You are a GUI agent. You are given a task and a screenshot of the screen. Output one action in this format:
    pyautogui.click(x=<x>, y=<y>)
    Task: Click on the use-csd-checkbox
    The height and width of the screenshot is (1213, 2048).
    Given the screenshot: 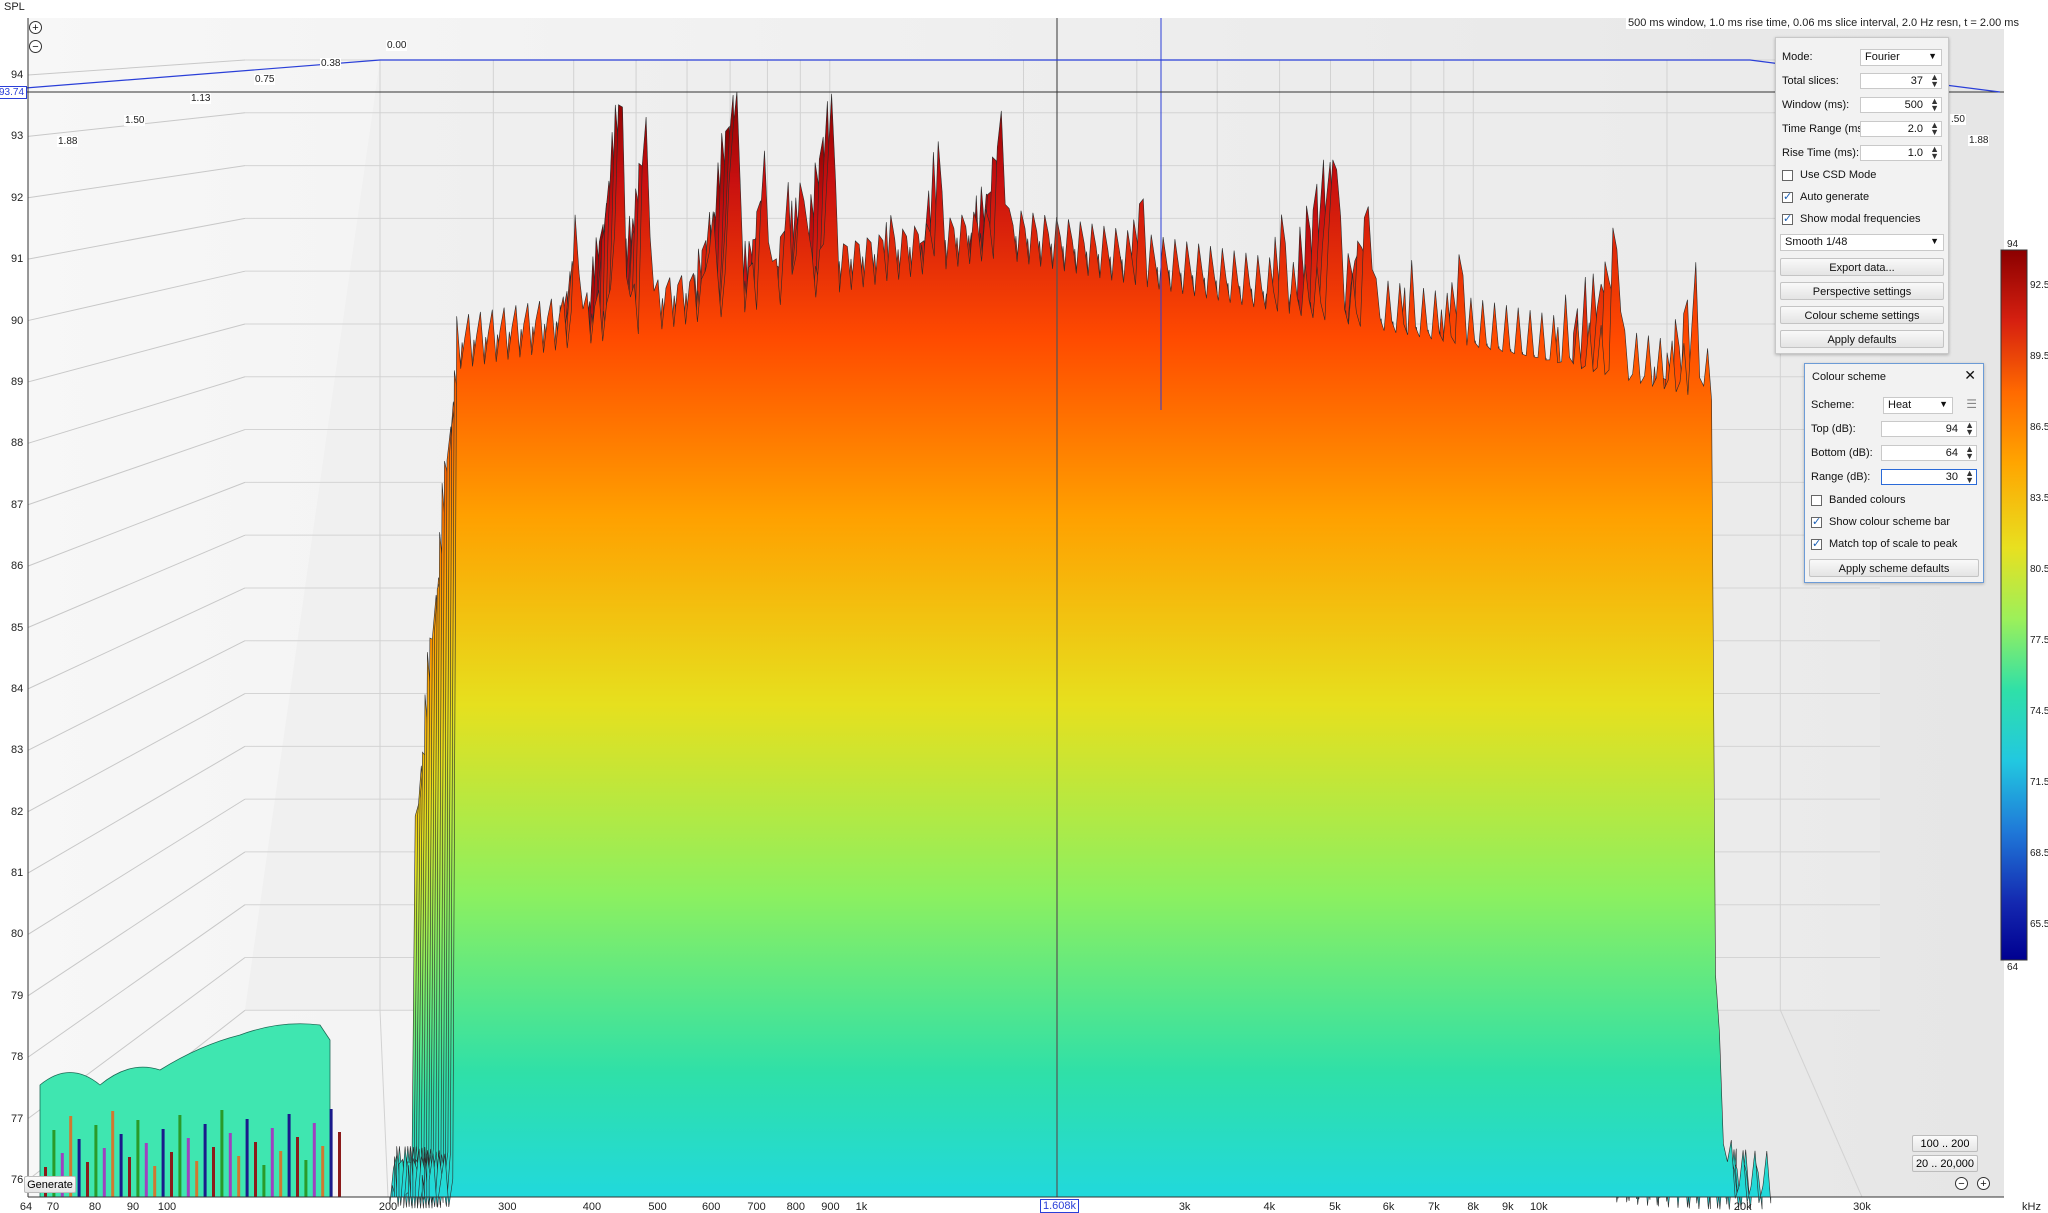 What is the action you would take?
    pyautogui.click(x=1787, y=175)
    